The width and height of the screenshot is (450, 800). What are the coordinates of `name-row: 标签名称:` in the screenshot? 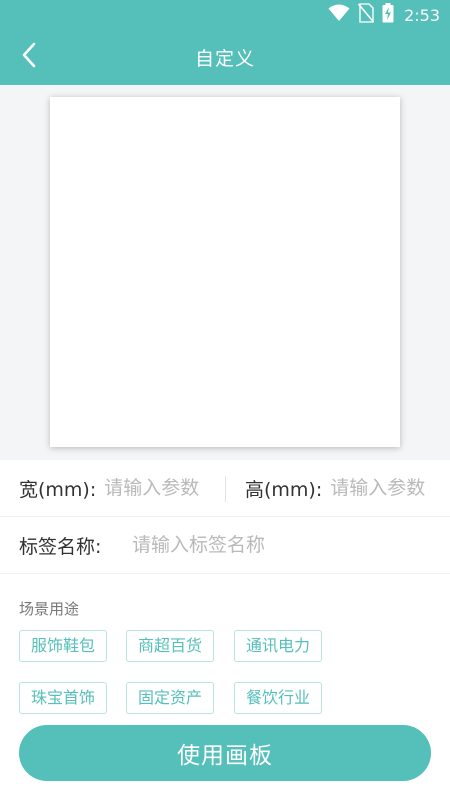 It's located at (225, 545).